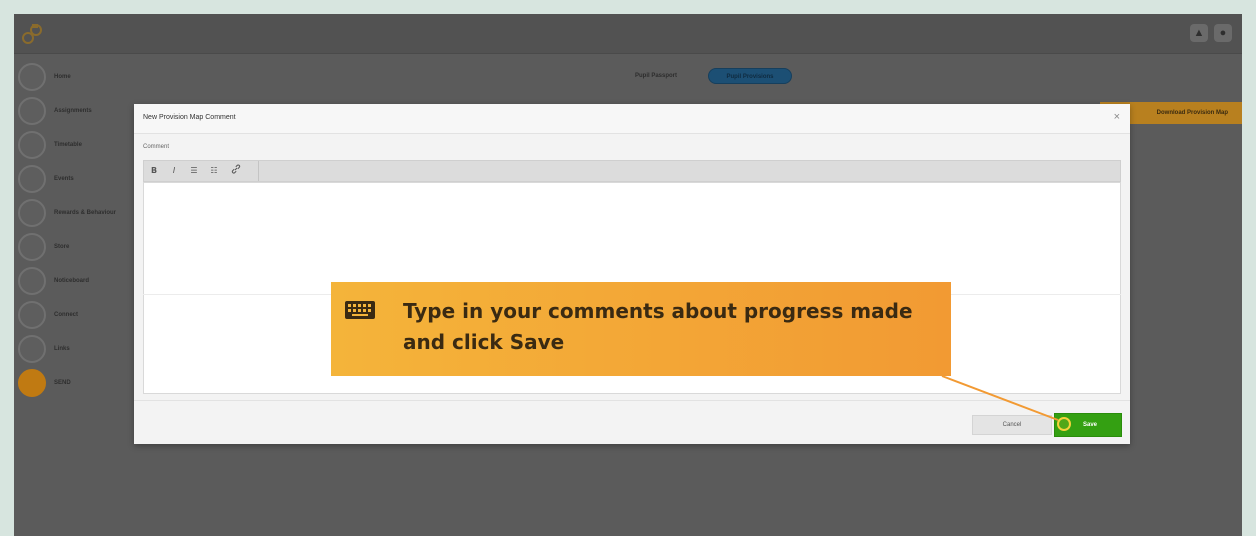  What do you see at coordinates (62, 77) in the screenshot?
I see `sidebar-item-label: Home` at bounding box center [62, 77].